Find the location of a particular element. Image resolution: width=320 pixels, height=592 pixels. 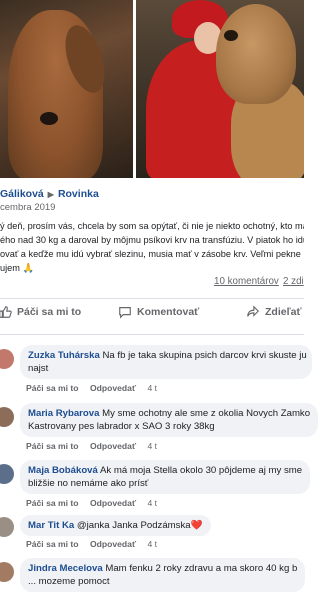

post-text-line: ujem 🙏 is located at coordinates (17, 268).